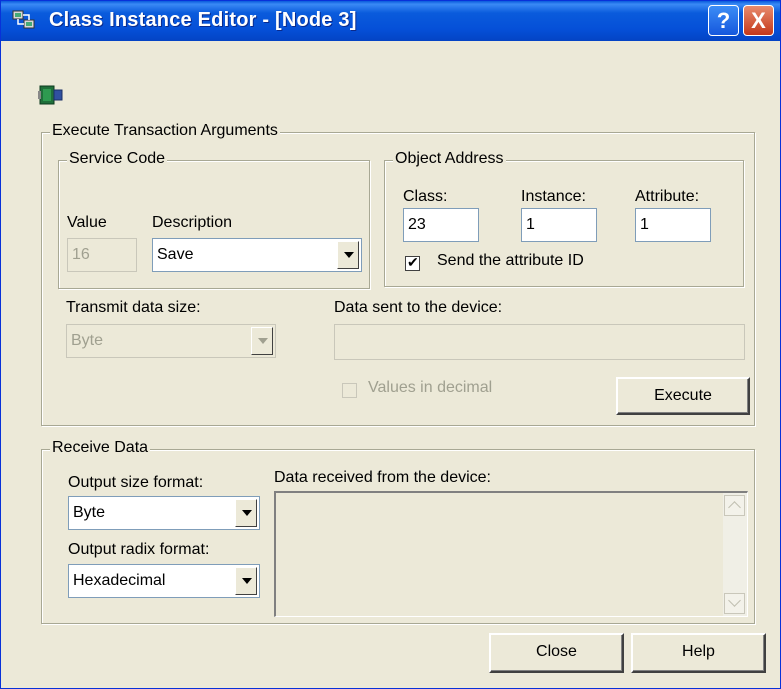 This screenshot has height=689, width=781. Describe the element at coordinates (171, 341) in the screenshot. I see `transmit-data-size-dropdown: Byte` at that location.